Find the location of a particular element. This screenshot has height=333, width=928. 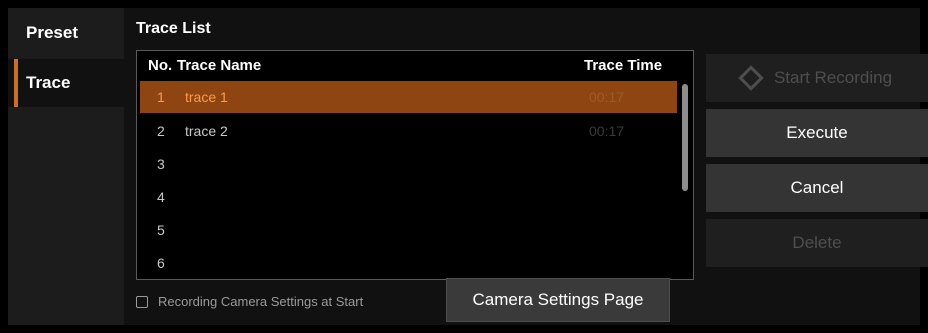

list-header: No. Trace Name Trace Time is located at coordinates (415, 65).